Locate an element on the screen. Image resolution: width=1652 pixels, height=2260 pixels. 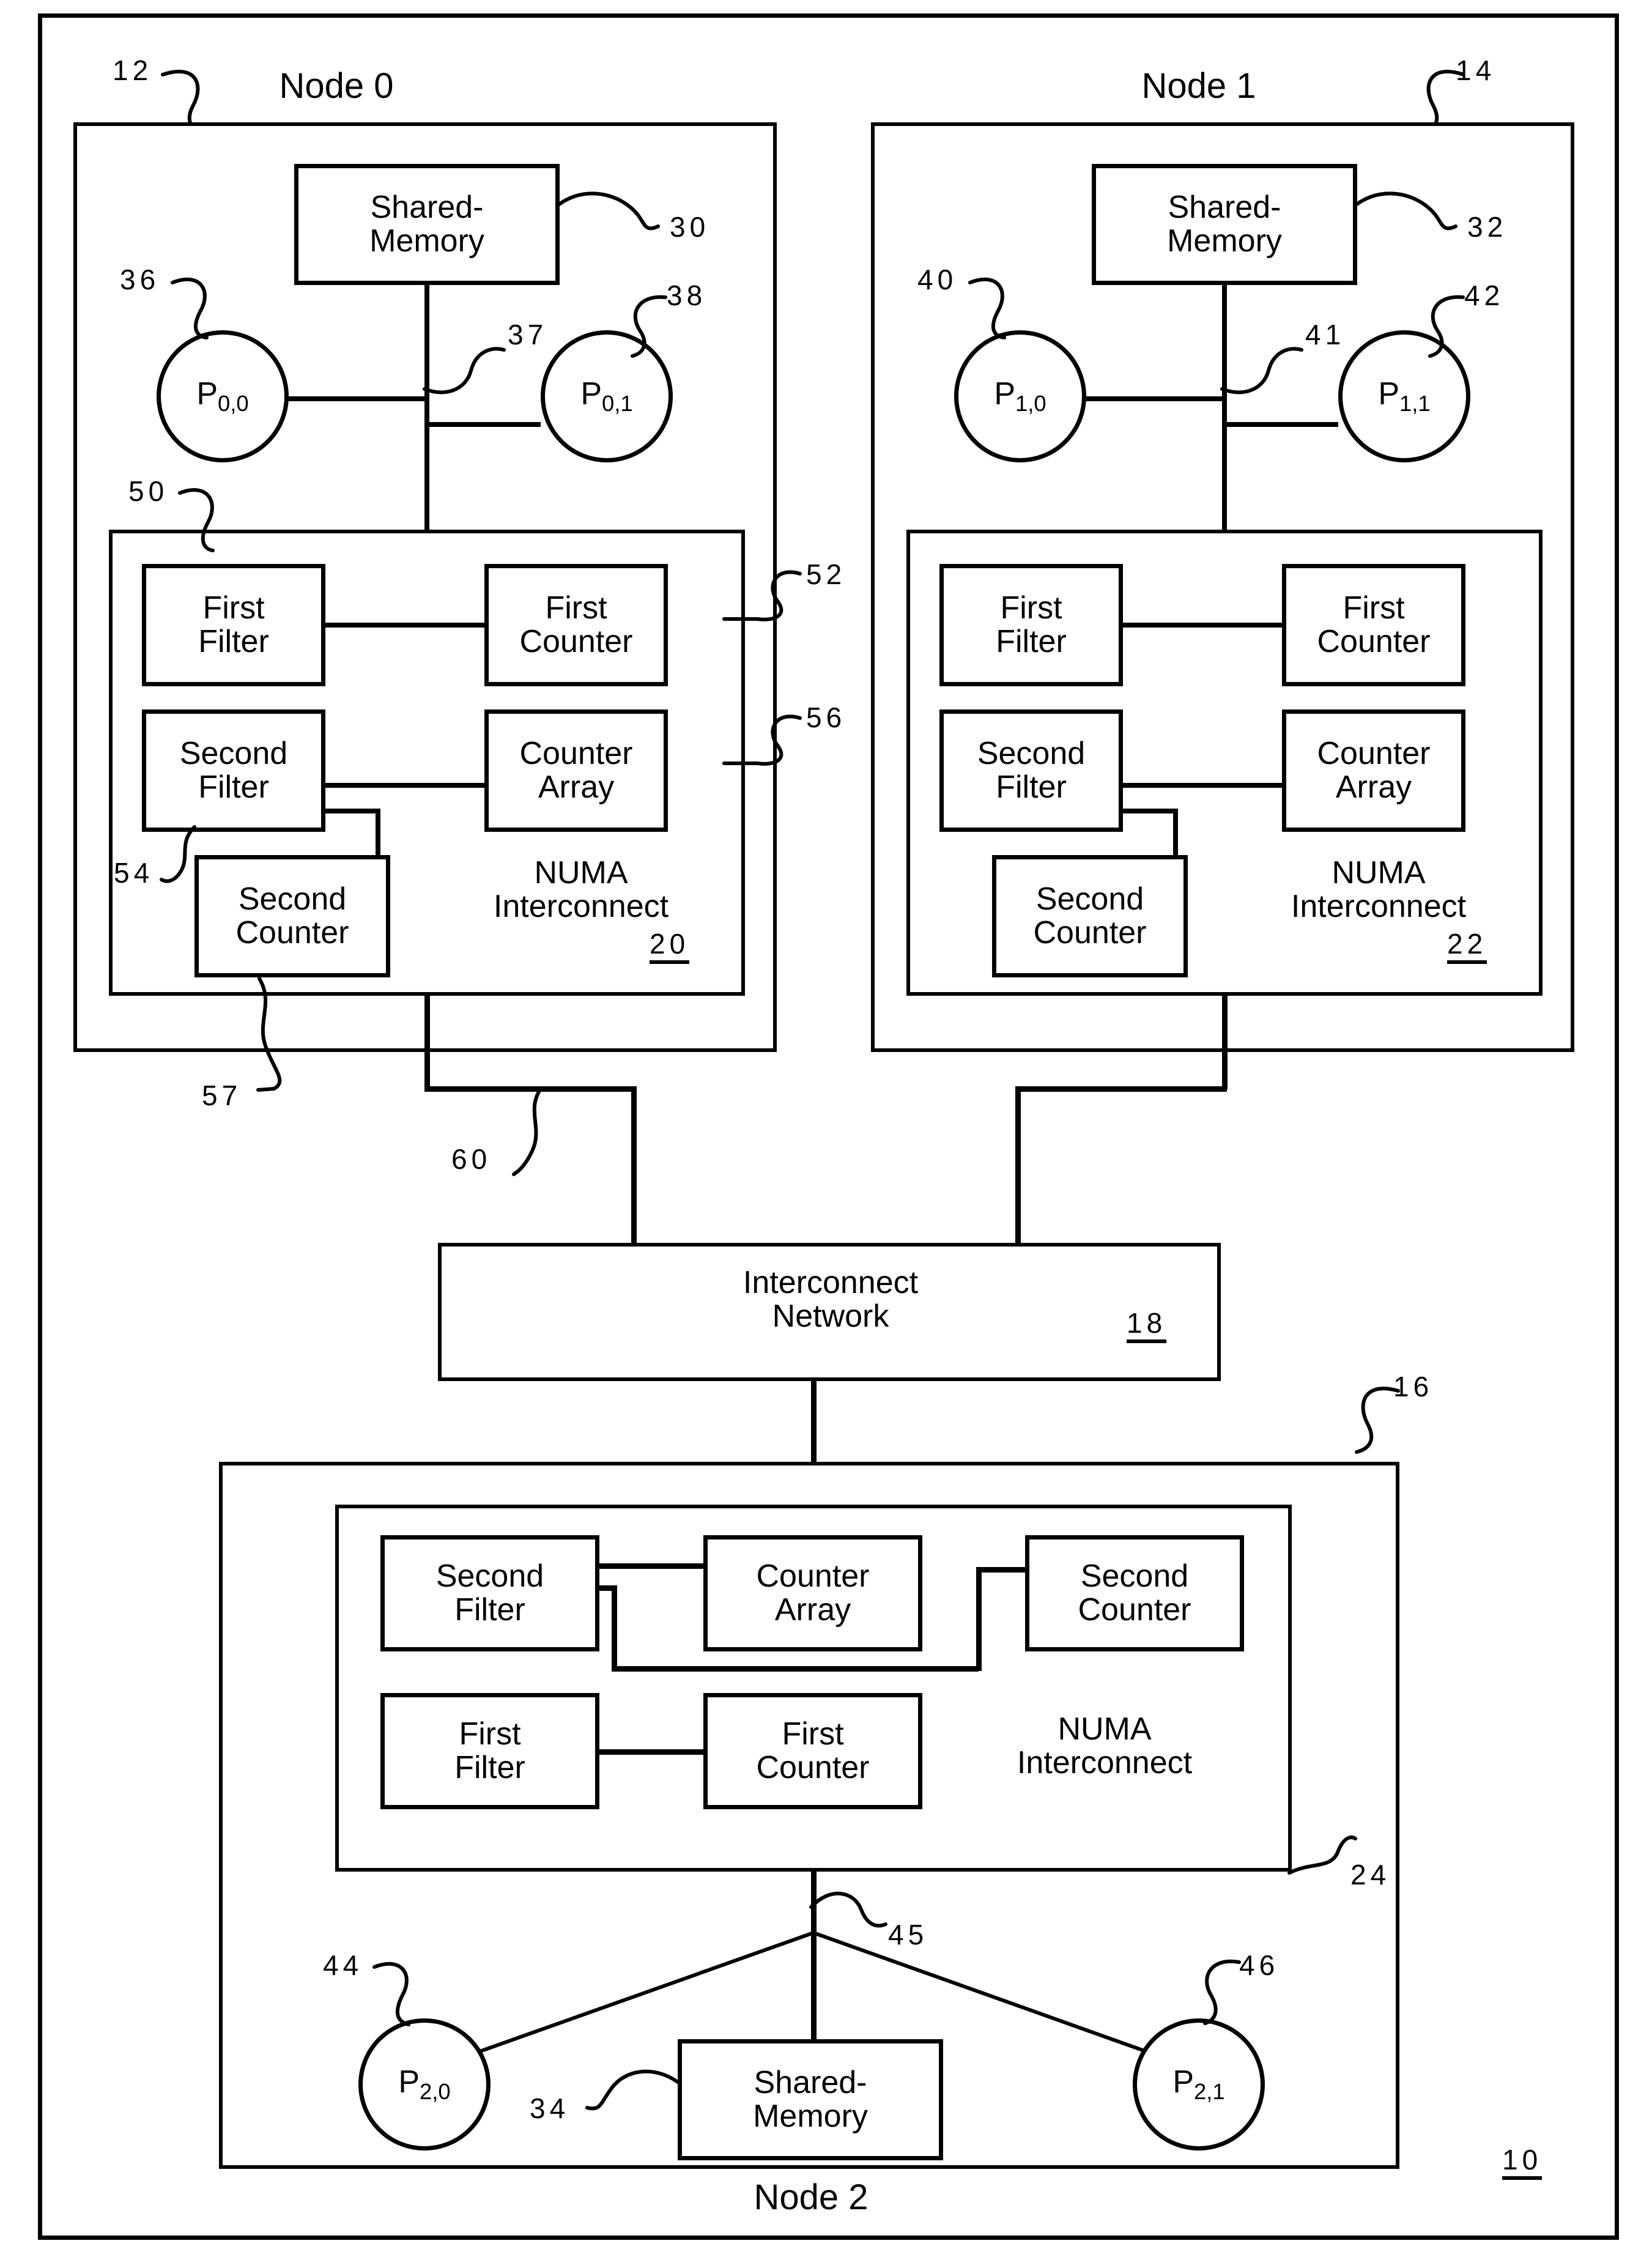
node-2-sf-loop-h is located at coordinates (795, 1669).